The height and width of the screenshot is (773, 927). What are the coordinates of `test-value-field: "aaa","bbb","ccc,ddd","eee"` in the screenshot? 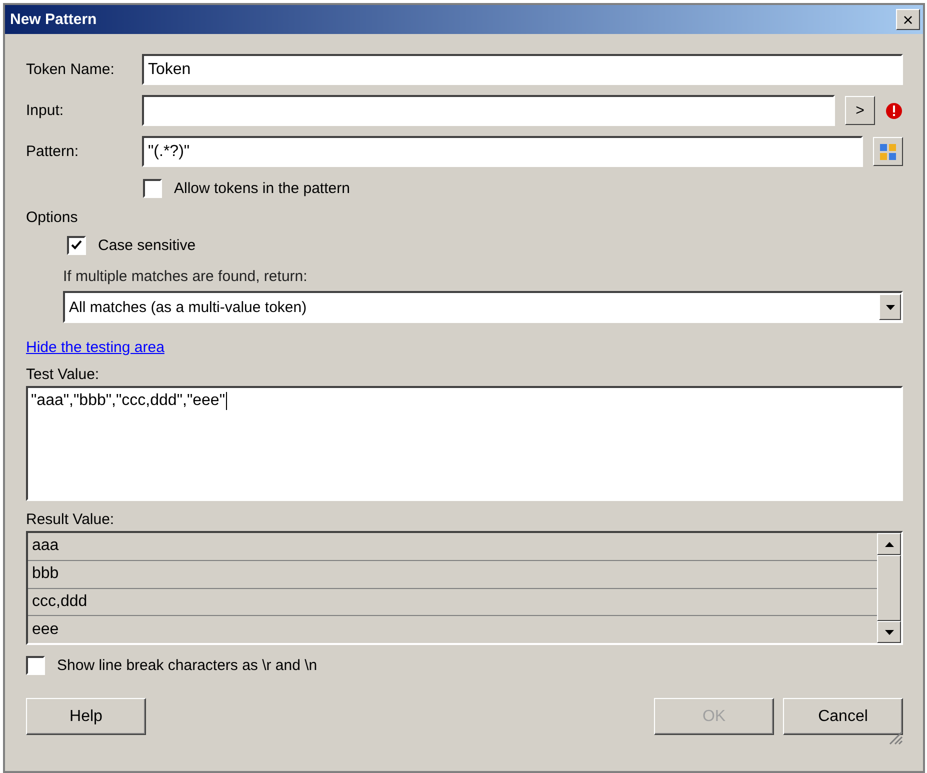 It's located at (464, 443).